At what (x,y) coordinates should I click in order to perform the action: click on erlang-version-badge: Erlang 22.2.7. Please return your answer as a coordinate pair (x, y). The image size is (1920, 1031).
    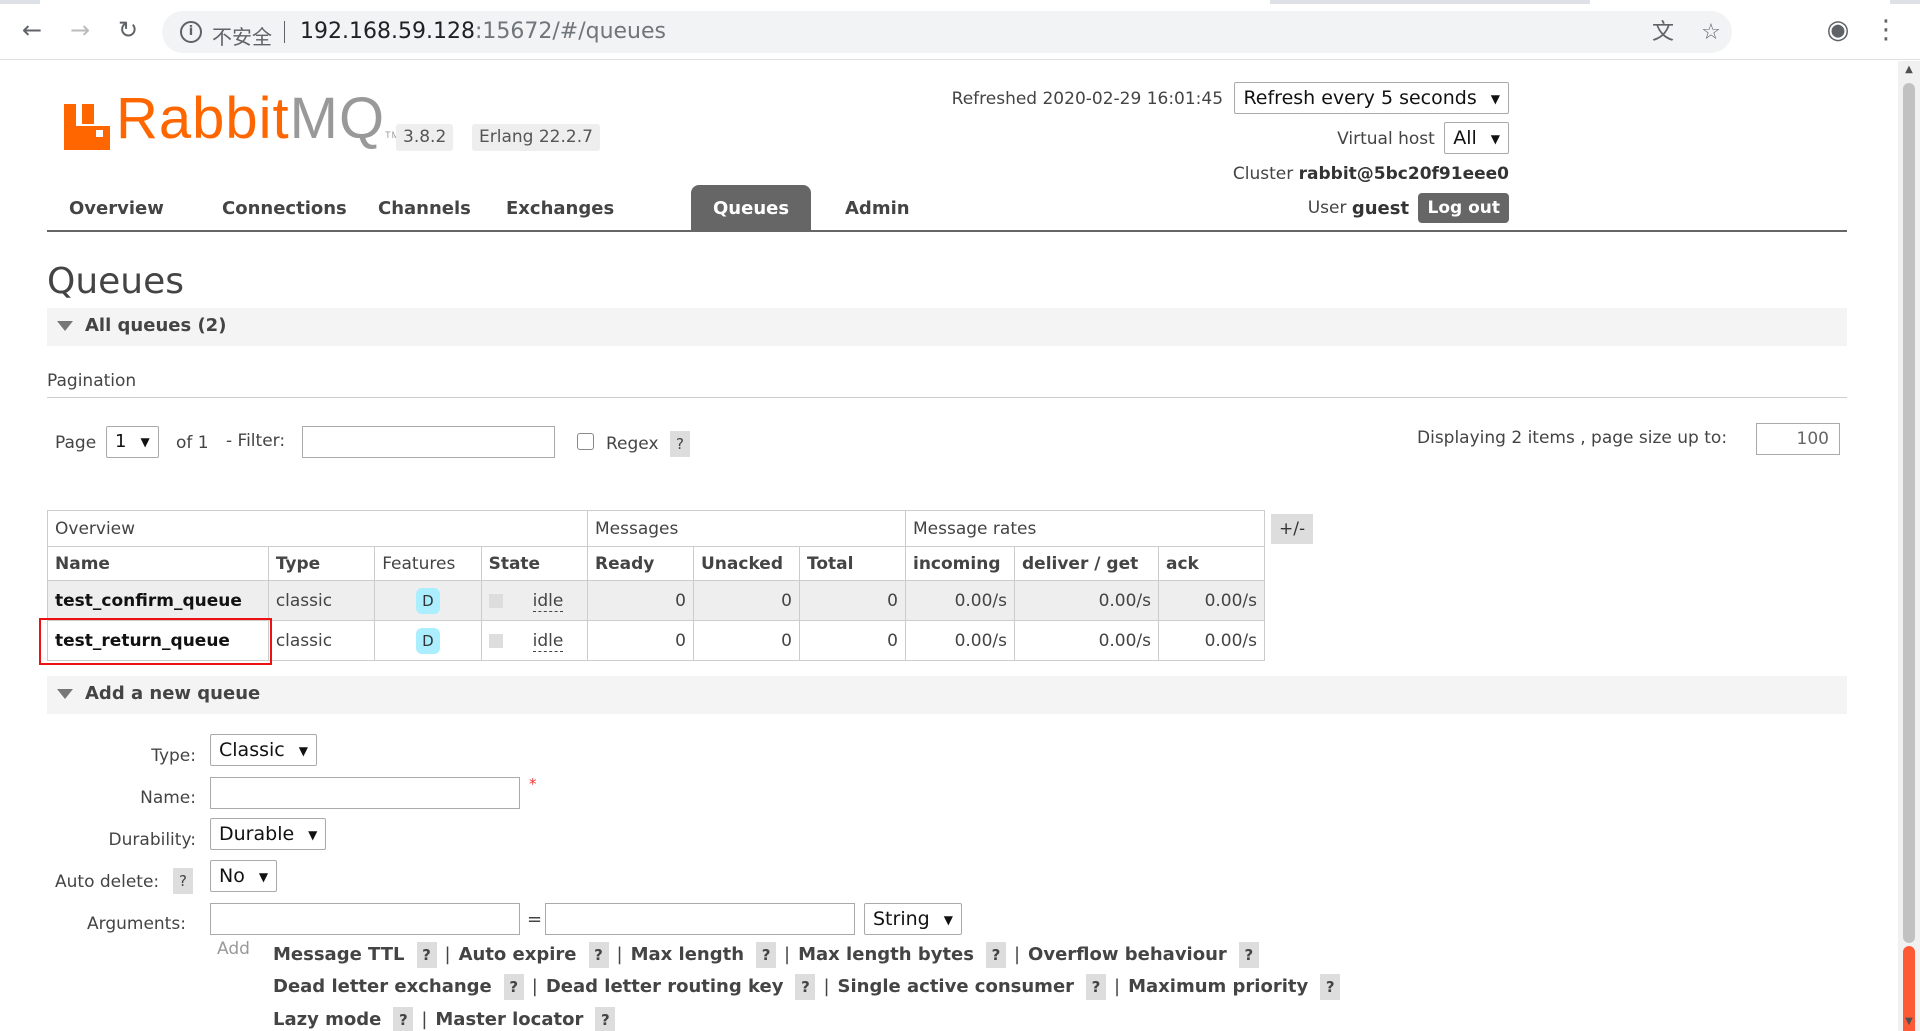
    Looking at the image, I should click on (536, 137).